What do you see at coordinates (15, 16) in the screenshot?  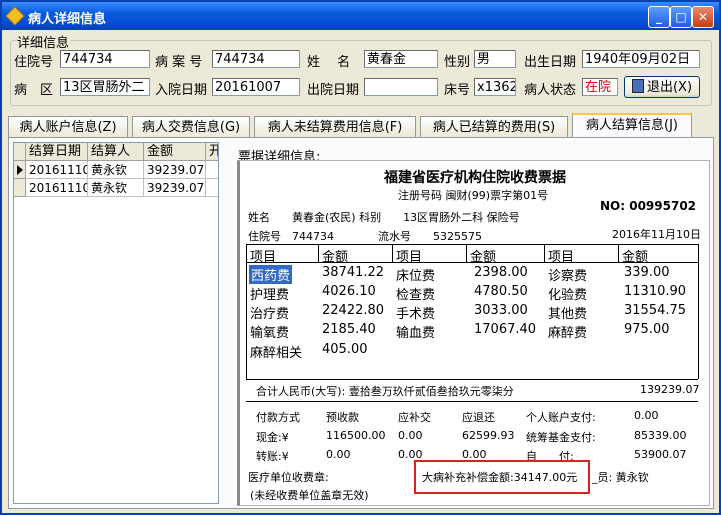 I see `app-icon` at bounding box center [15, 16].